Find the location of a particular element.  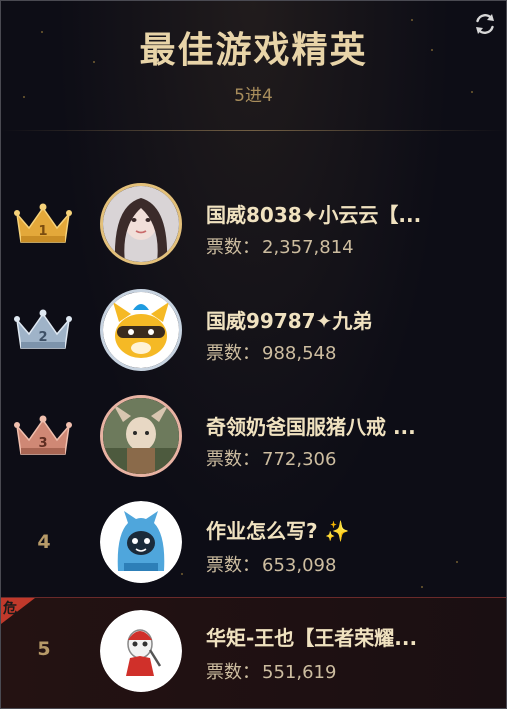

vote-count: 票数： 551,619 is located at coordinates (271, 671).